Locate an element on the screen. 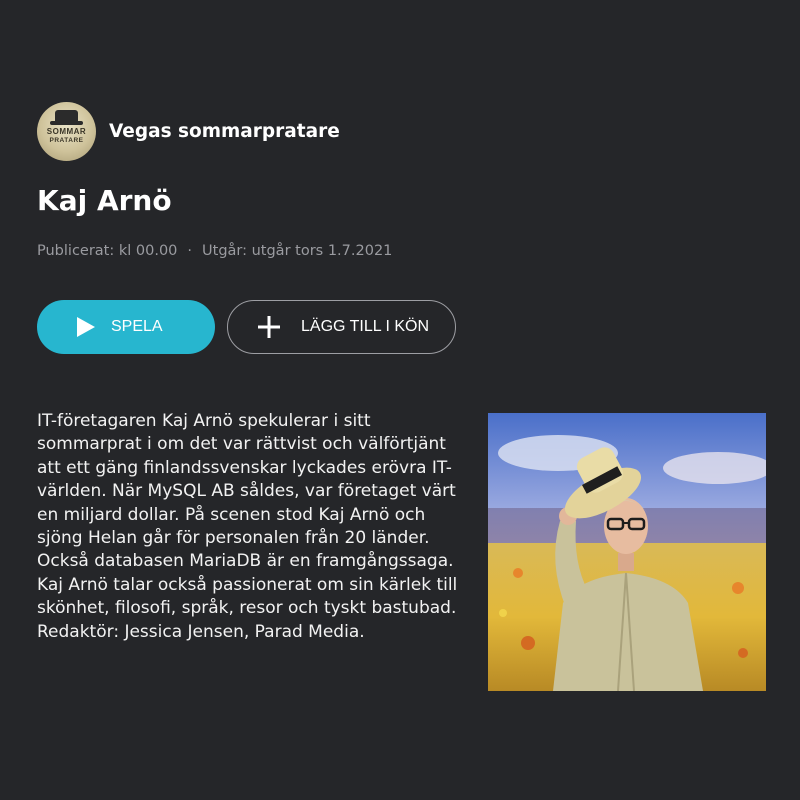 The height and width of the screenshot is (800, 800). episode-image is located at coordinates (627, 552).